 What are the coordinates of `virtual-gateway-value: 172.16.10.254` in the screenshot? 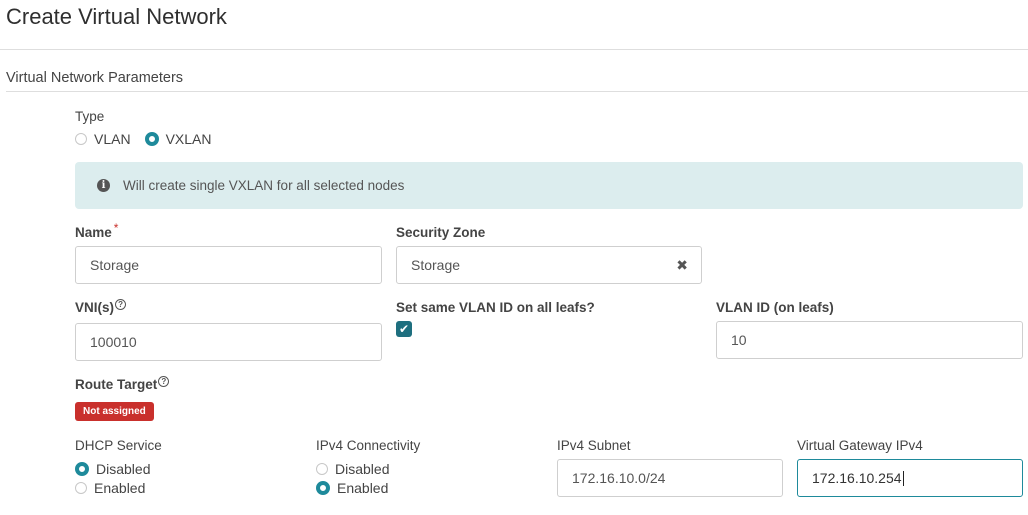 It's located at (857, 478).